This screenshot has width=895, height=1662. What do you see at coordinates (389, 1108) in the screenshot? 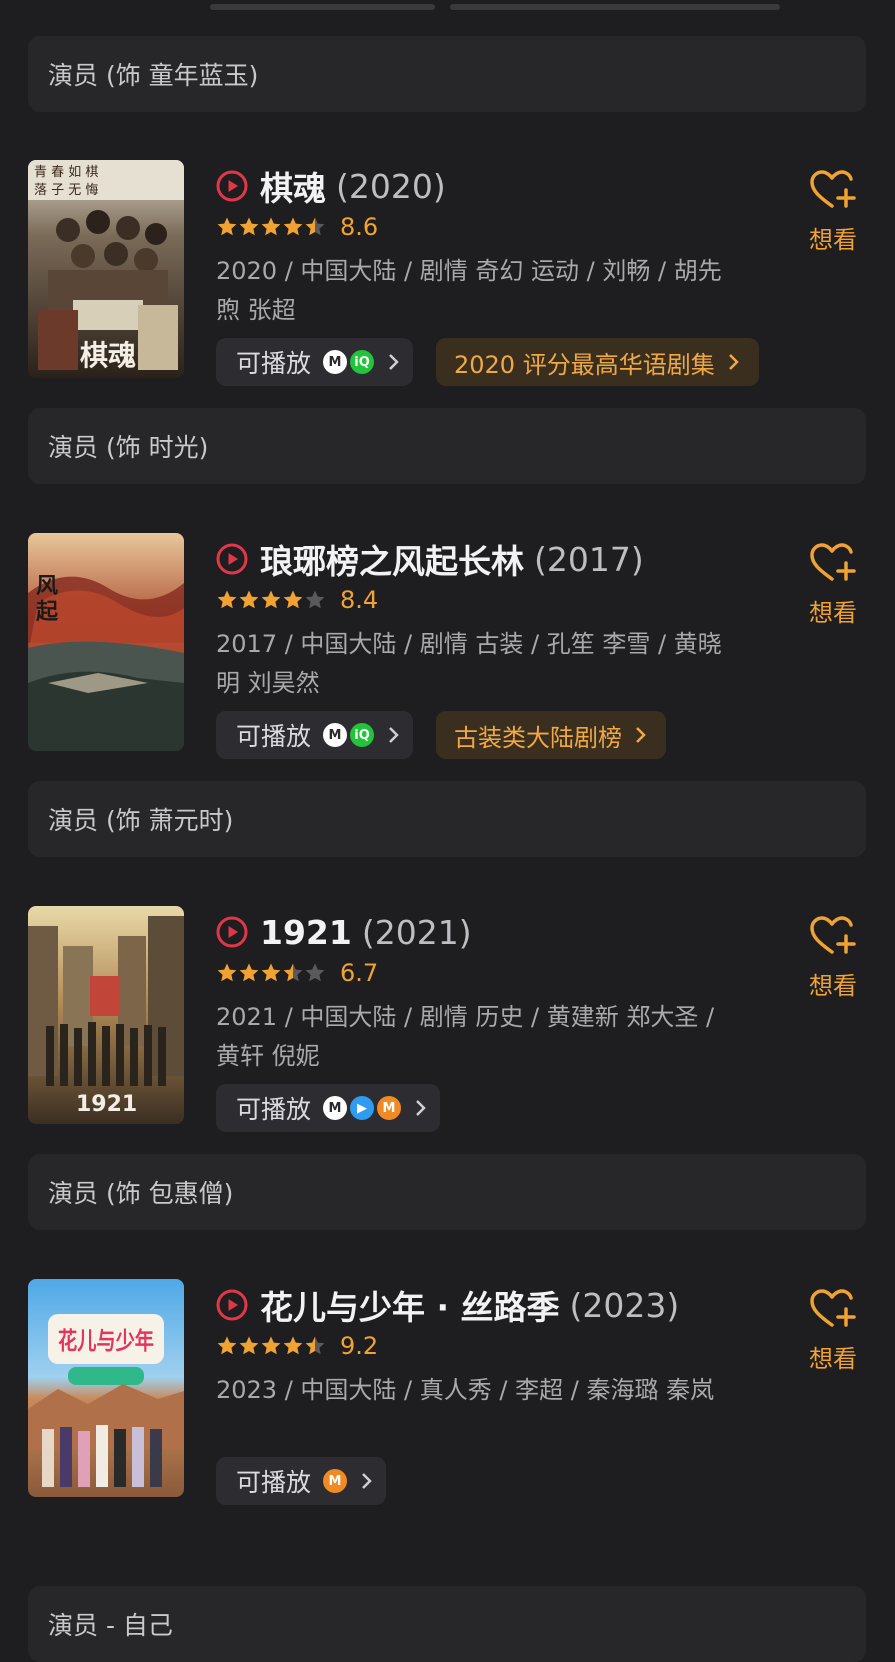
I see `mango-tv-icon: M` at bounding box center [389, 1108].